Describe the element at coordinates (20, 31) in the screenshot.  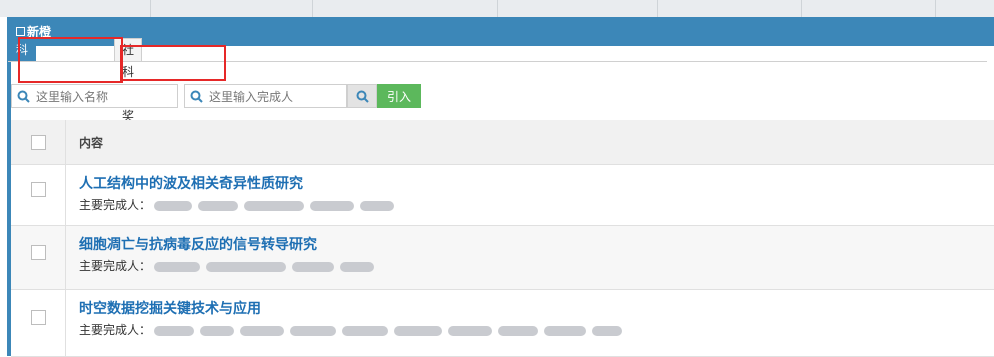
I see `panel-icon` at that location.